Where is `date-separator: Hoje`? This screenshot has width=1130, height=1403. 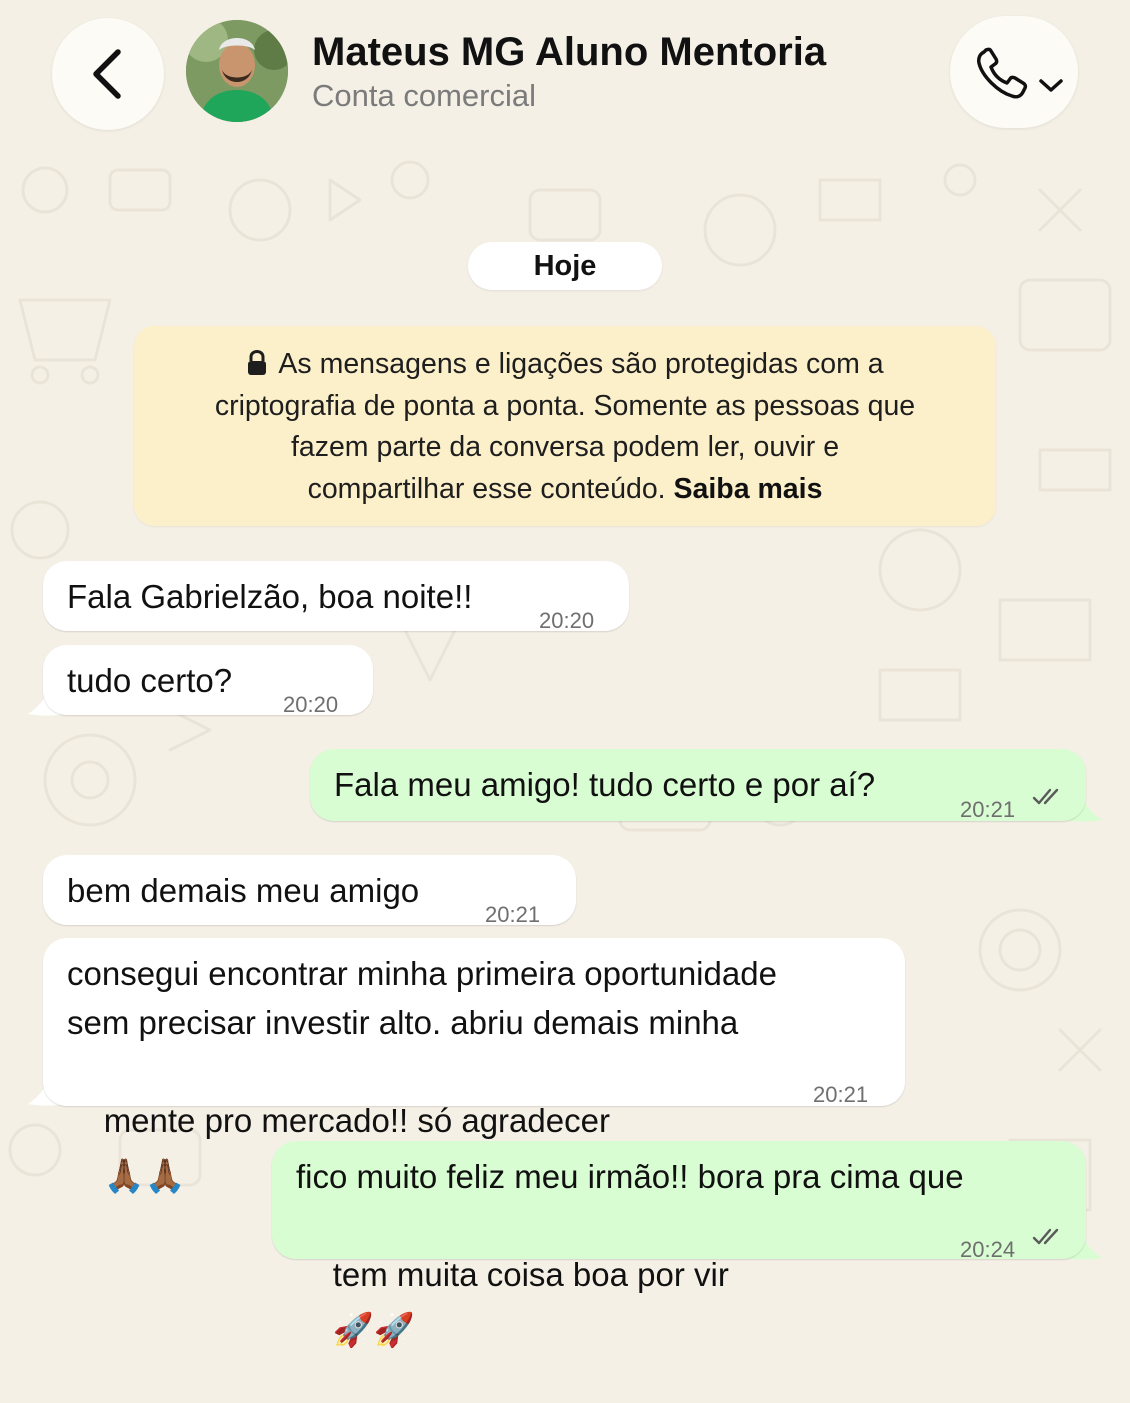
date-separator: Hoje is located at coordinates (565, 266).